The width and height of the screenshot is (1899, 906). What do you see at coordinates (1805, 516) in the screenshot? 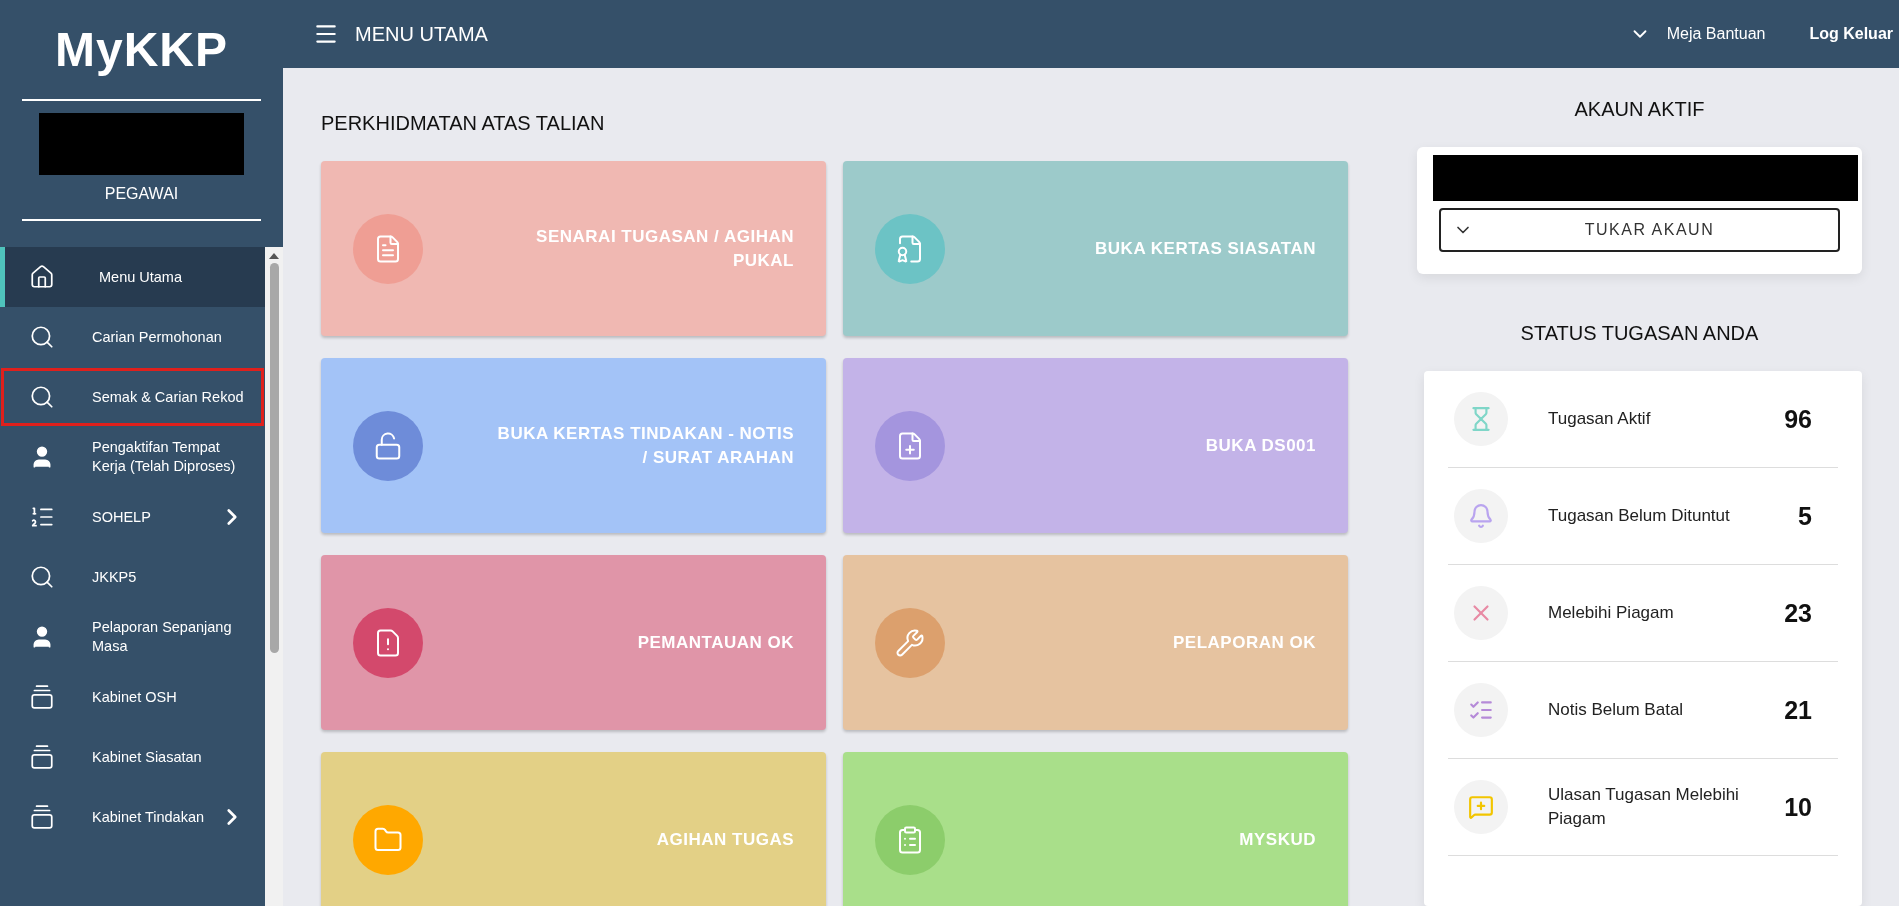
I see `status-count: 5` at bounding box center [1805, 516].